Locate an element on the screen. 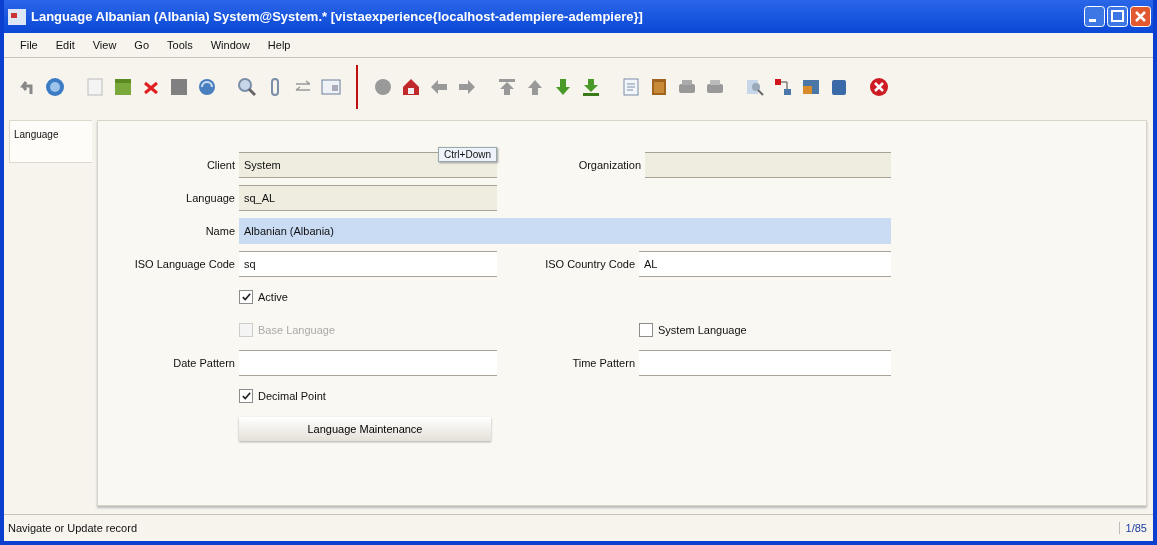 This screenshot has height=545, width=1157. text-field: sq_AL is located at coordinates (368, 198).